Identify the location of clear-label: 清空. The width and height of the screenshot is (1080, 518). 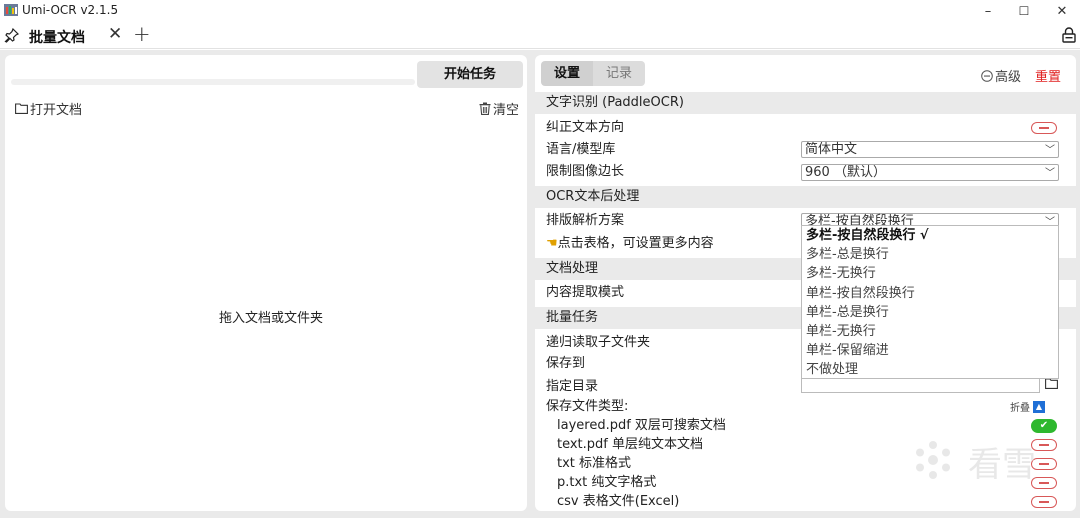
(505, 110).